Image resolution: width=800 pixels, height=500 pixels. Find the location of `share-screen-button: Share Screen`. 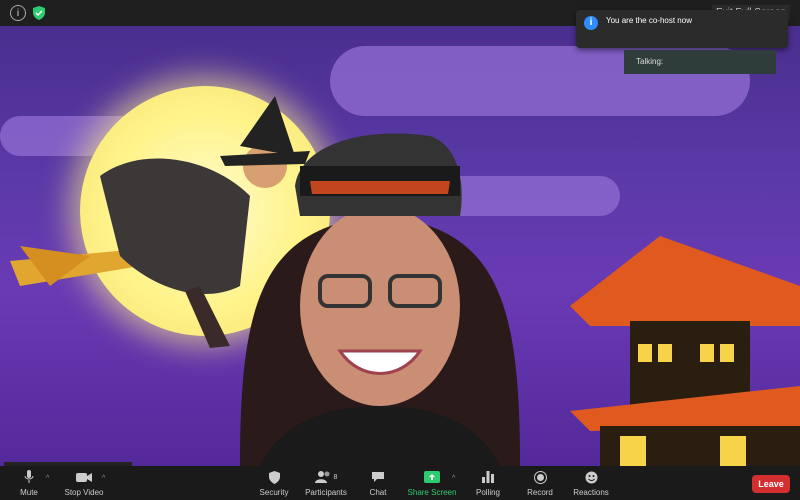

share-screen-button: Share Screen is located at coordinates (432, 484).